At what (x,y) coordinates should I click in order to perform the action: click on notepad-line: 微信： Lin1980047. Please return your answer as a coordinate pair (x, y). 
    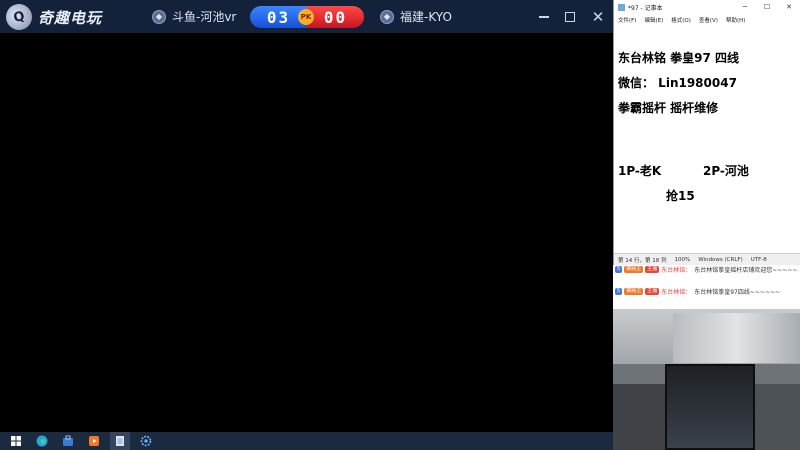
    Looking at the image, I should click on (677, 83).